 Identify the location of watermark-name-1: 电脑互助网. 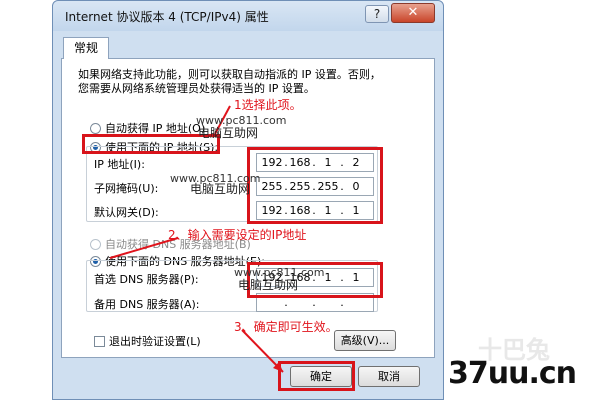
(228, 133).